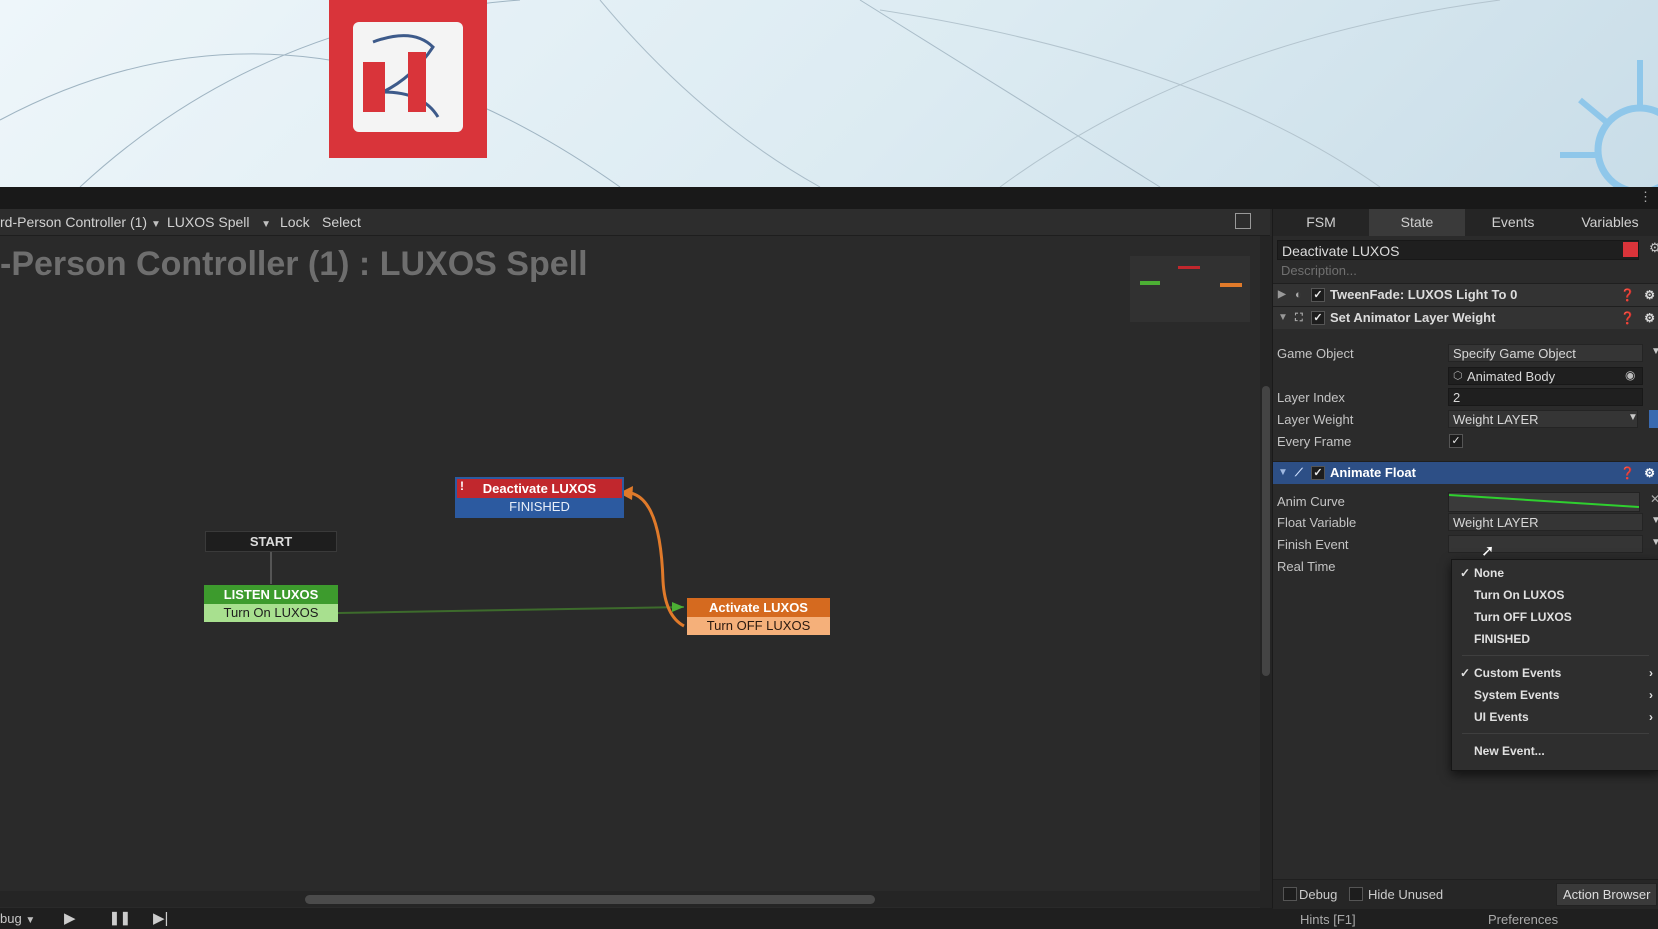  I want to click on menu-item-turn-off-luxos: Turn OFF LUXOS, so click(1555, 617).